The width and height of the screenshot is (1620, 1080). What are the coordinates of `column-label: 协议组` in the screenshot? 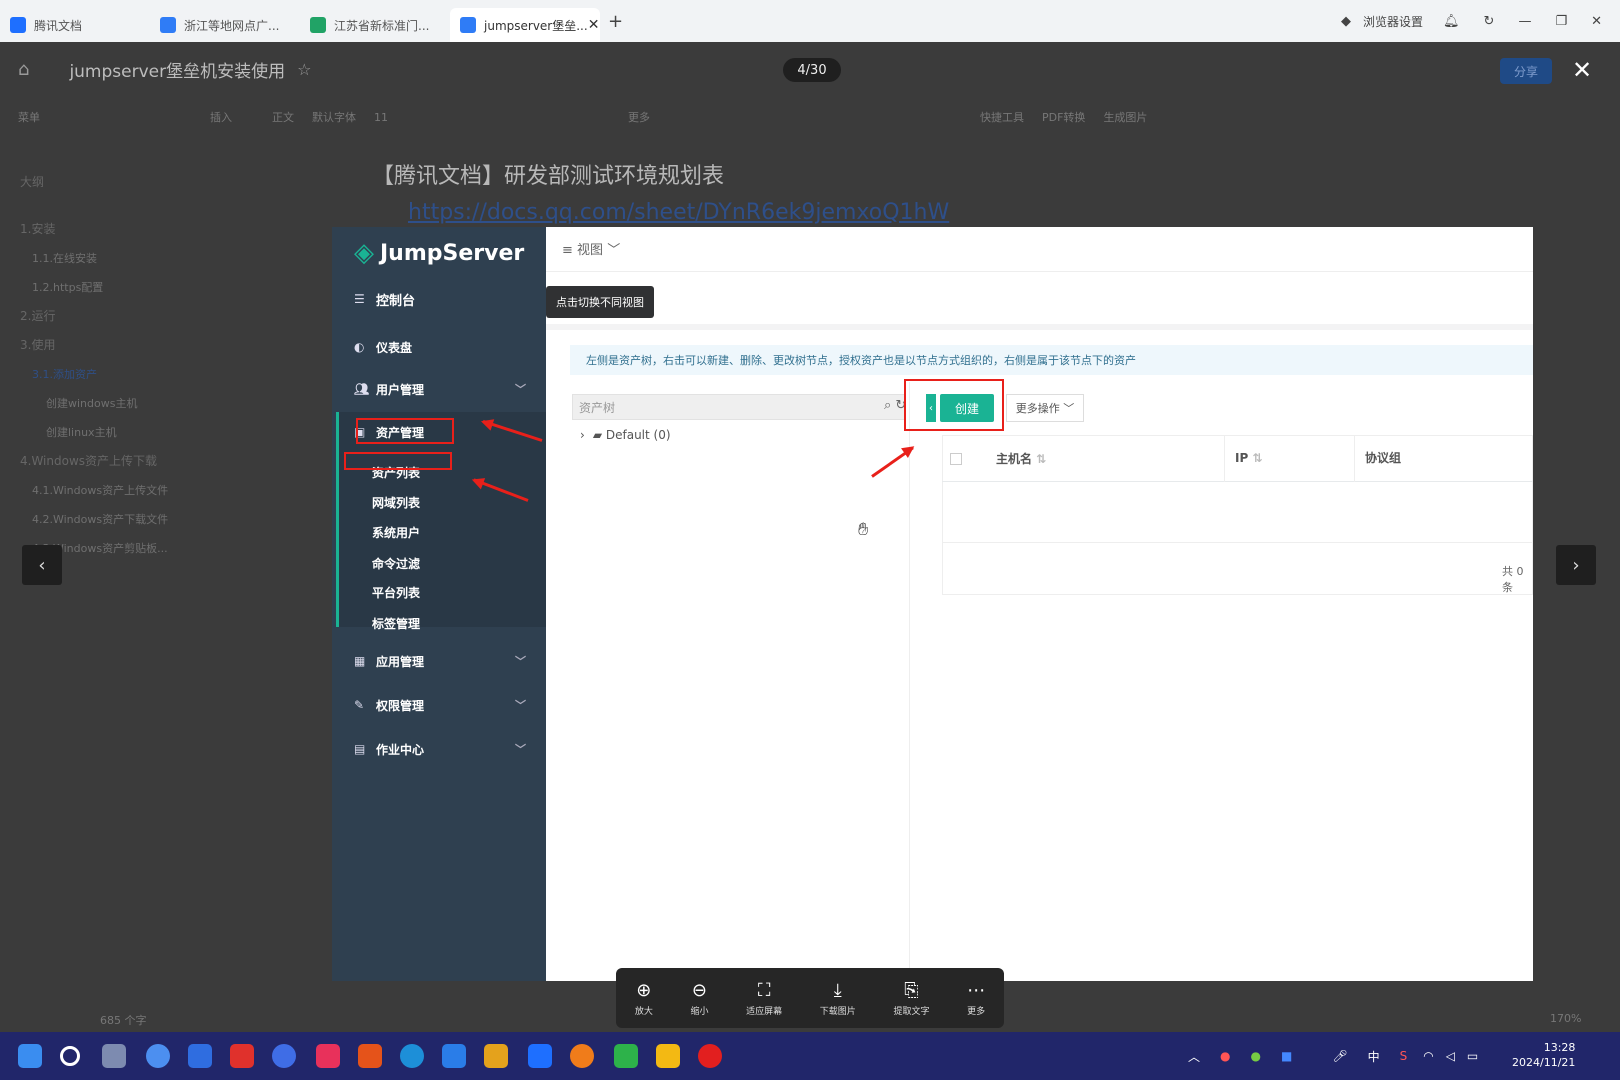 It's located at (1383, 457).